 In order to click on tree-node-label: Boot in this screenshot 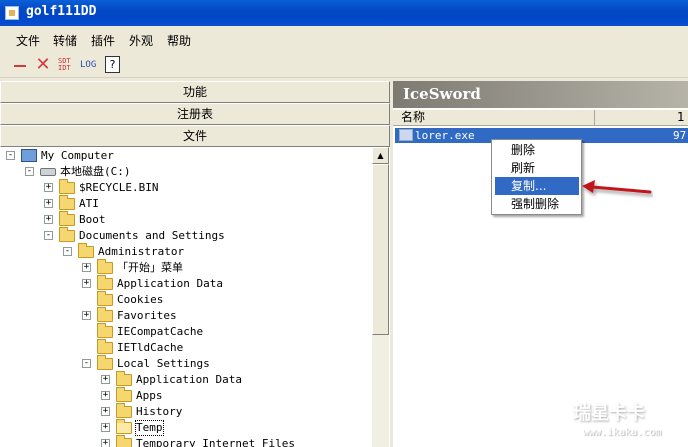, I will do `click(92, 219)`.